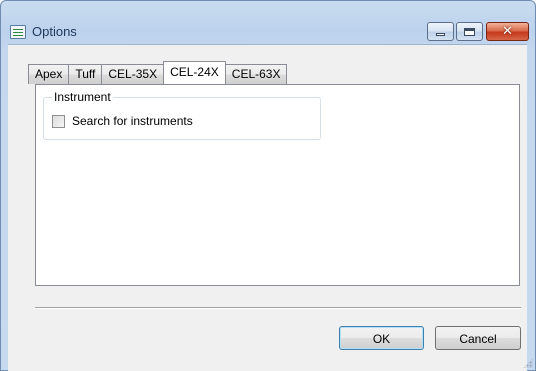  Describe the element at coordinates (381, 338) in the screenshot. I see `ok-button: OK` at that location.